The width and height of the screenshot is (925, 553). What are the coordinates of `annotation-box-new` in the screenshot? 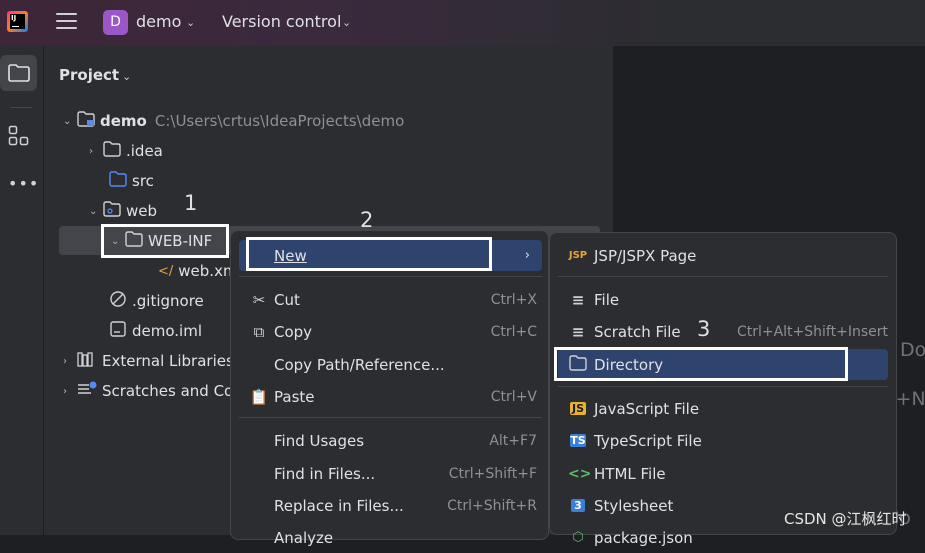 It's located at (369, 254).